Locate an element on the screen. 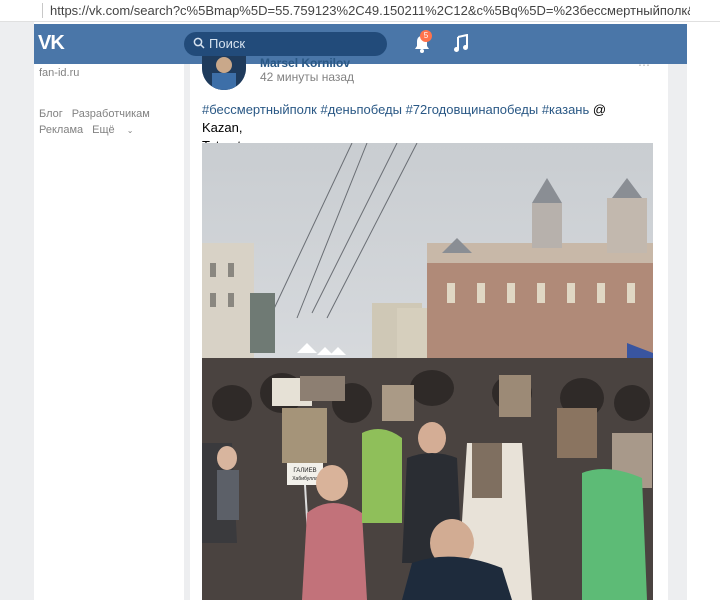  post-author: Marsel Kornilov is located at coordinates (305, 63).